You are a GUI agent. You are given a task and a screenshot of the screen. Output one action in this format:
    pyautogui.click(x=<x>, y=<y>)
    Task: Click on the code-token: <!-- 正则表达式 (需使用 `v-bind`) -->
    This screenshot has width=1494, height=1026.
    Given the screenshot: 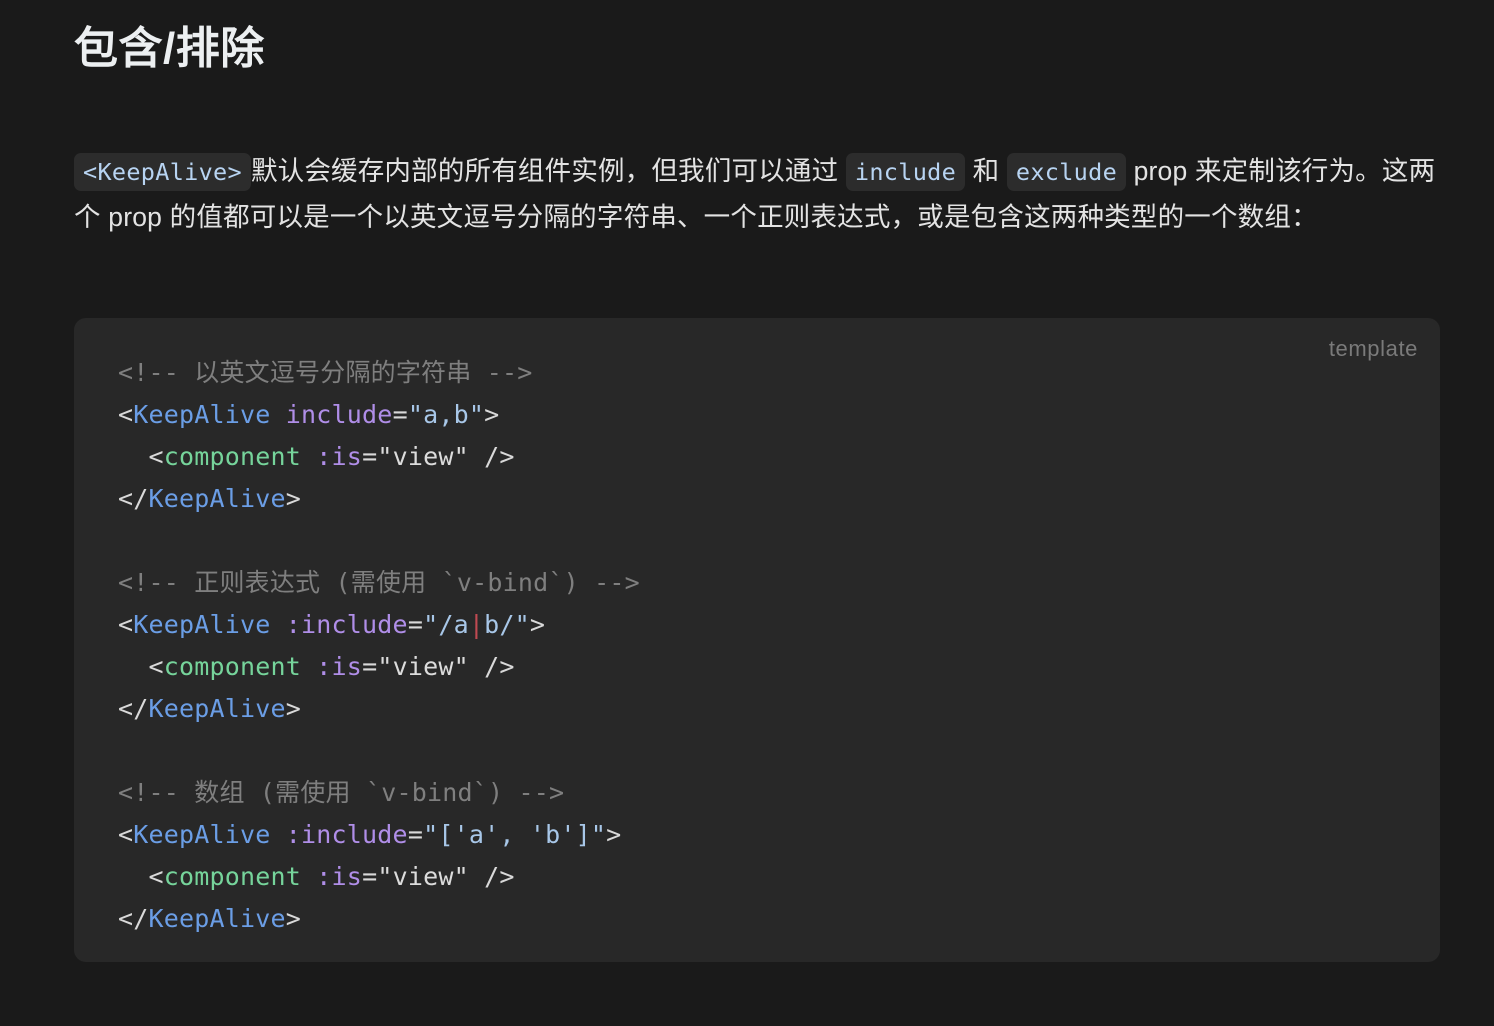 What is the action you would take?
    pyautogui.click(x=379, y=583)
    